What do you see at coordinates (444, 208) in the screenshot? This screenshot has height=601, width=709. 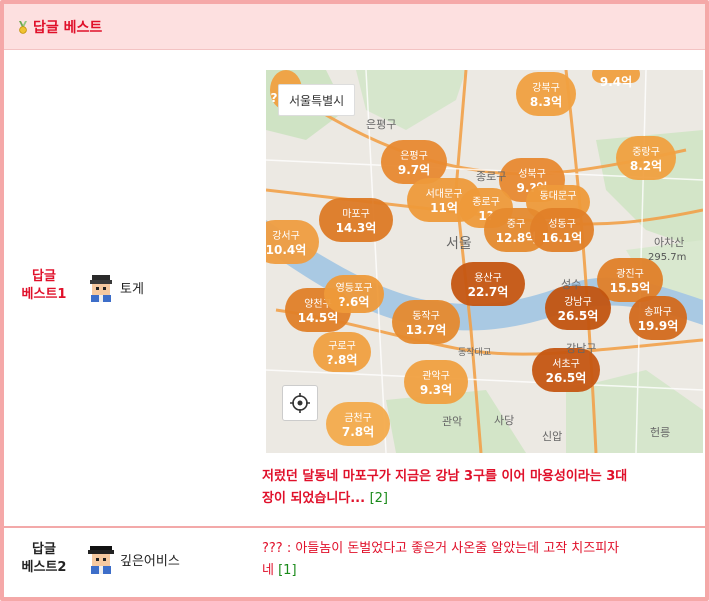 I see `district-price: 11억` at bounding box center [444, 208].